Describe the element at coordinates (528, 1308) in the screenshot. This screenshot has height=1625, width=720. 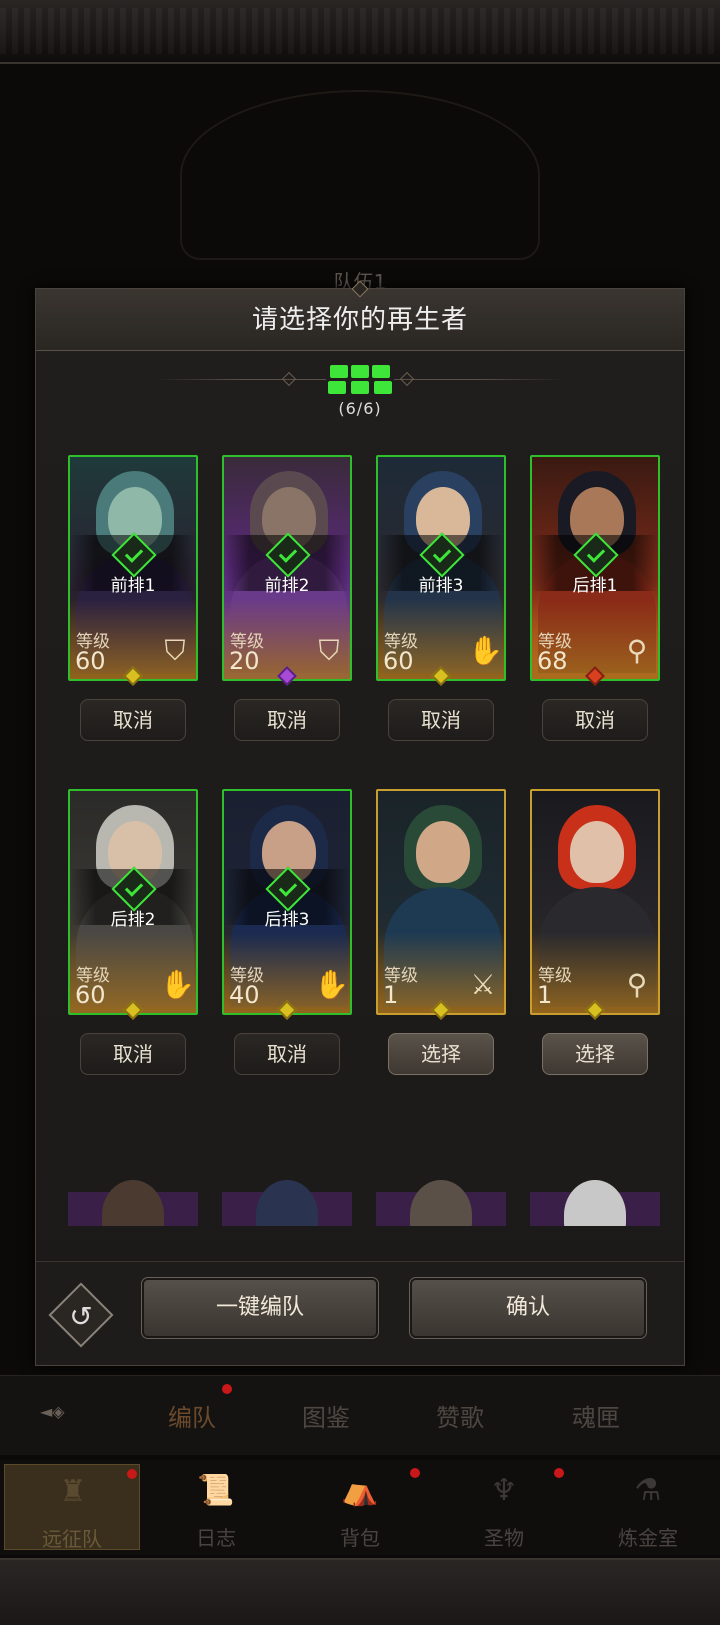
I see `confirm-button: 确认` at that location.